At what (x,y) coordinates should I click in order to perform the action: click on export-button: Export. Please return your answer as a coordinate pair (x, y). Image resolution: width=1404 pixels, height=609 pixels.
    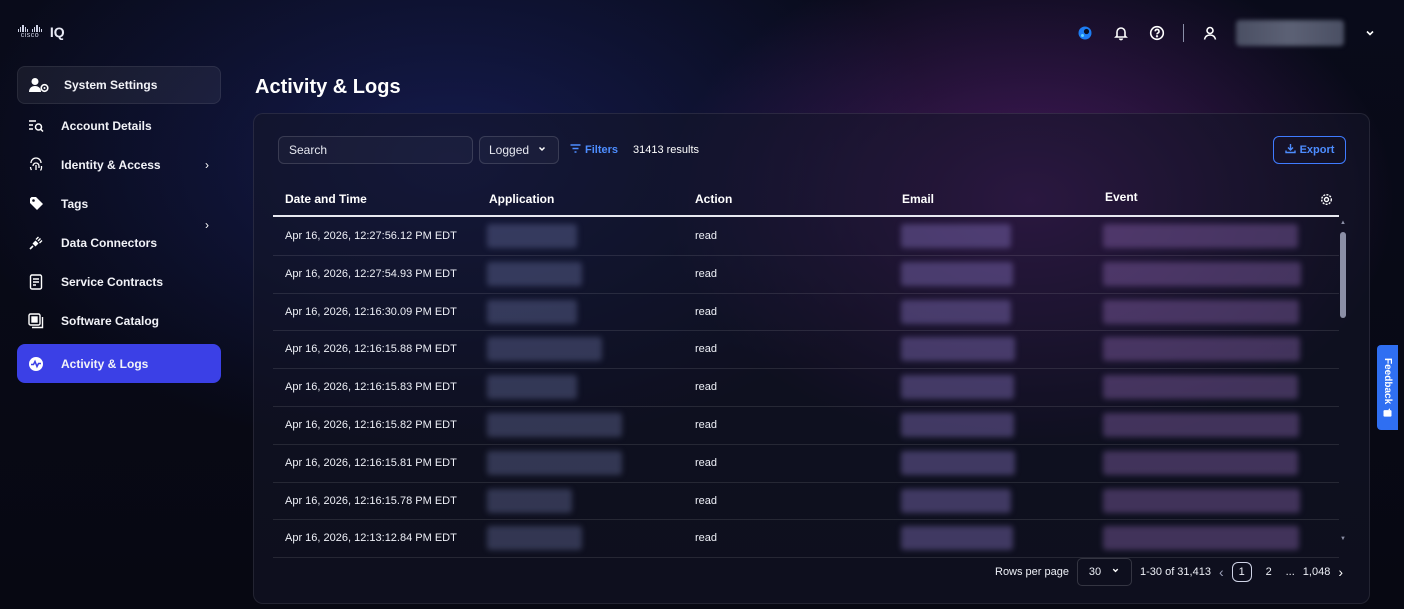
    Looking at the image, I should click on (1309, 150).